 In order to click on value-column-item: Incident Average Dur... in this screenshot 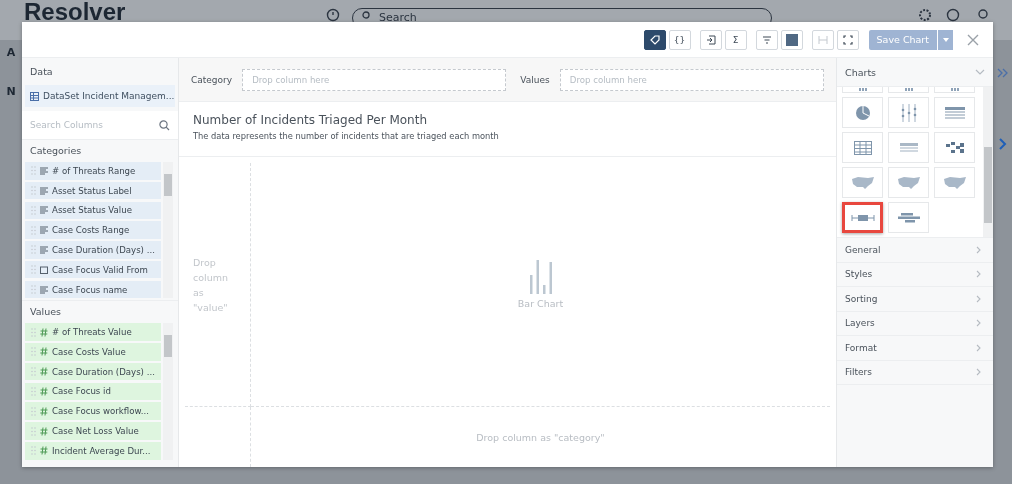, I will do `click(93, 451)`.